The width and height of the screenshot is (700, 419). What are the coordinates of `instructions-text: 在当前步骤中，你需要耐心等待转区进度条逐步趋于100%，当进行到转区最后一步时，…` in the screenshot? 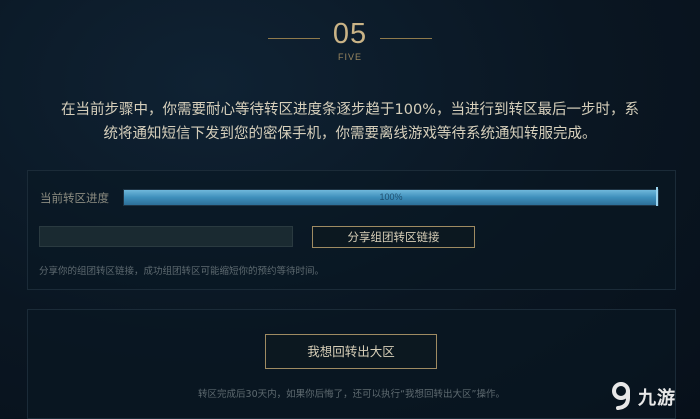 It's located at (350, 122).